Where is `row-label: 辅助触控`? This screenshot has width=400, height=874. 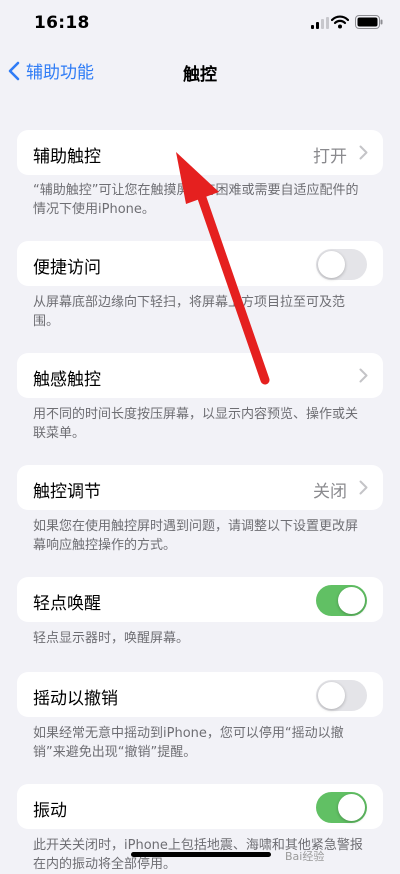
row-label: 辅助触控 is located at coordinates (67, 157).